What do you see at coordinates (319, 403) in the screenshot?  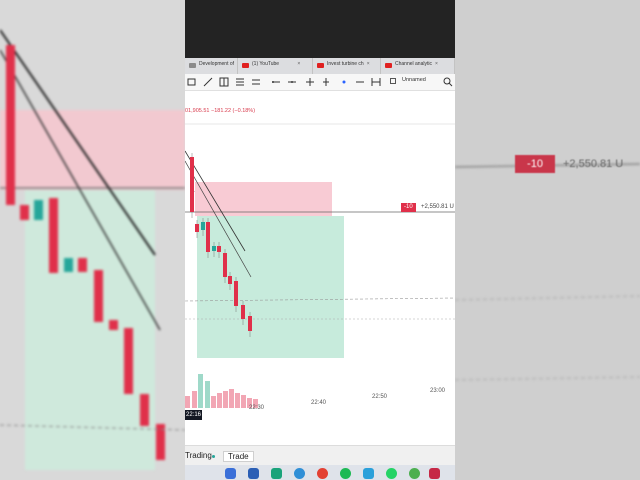 I see `time-tick: 22:40` at bounding box center [319, 403].